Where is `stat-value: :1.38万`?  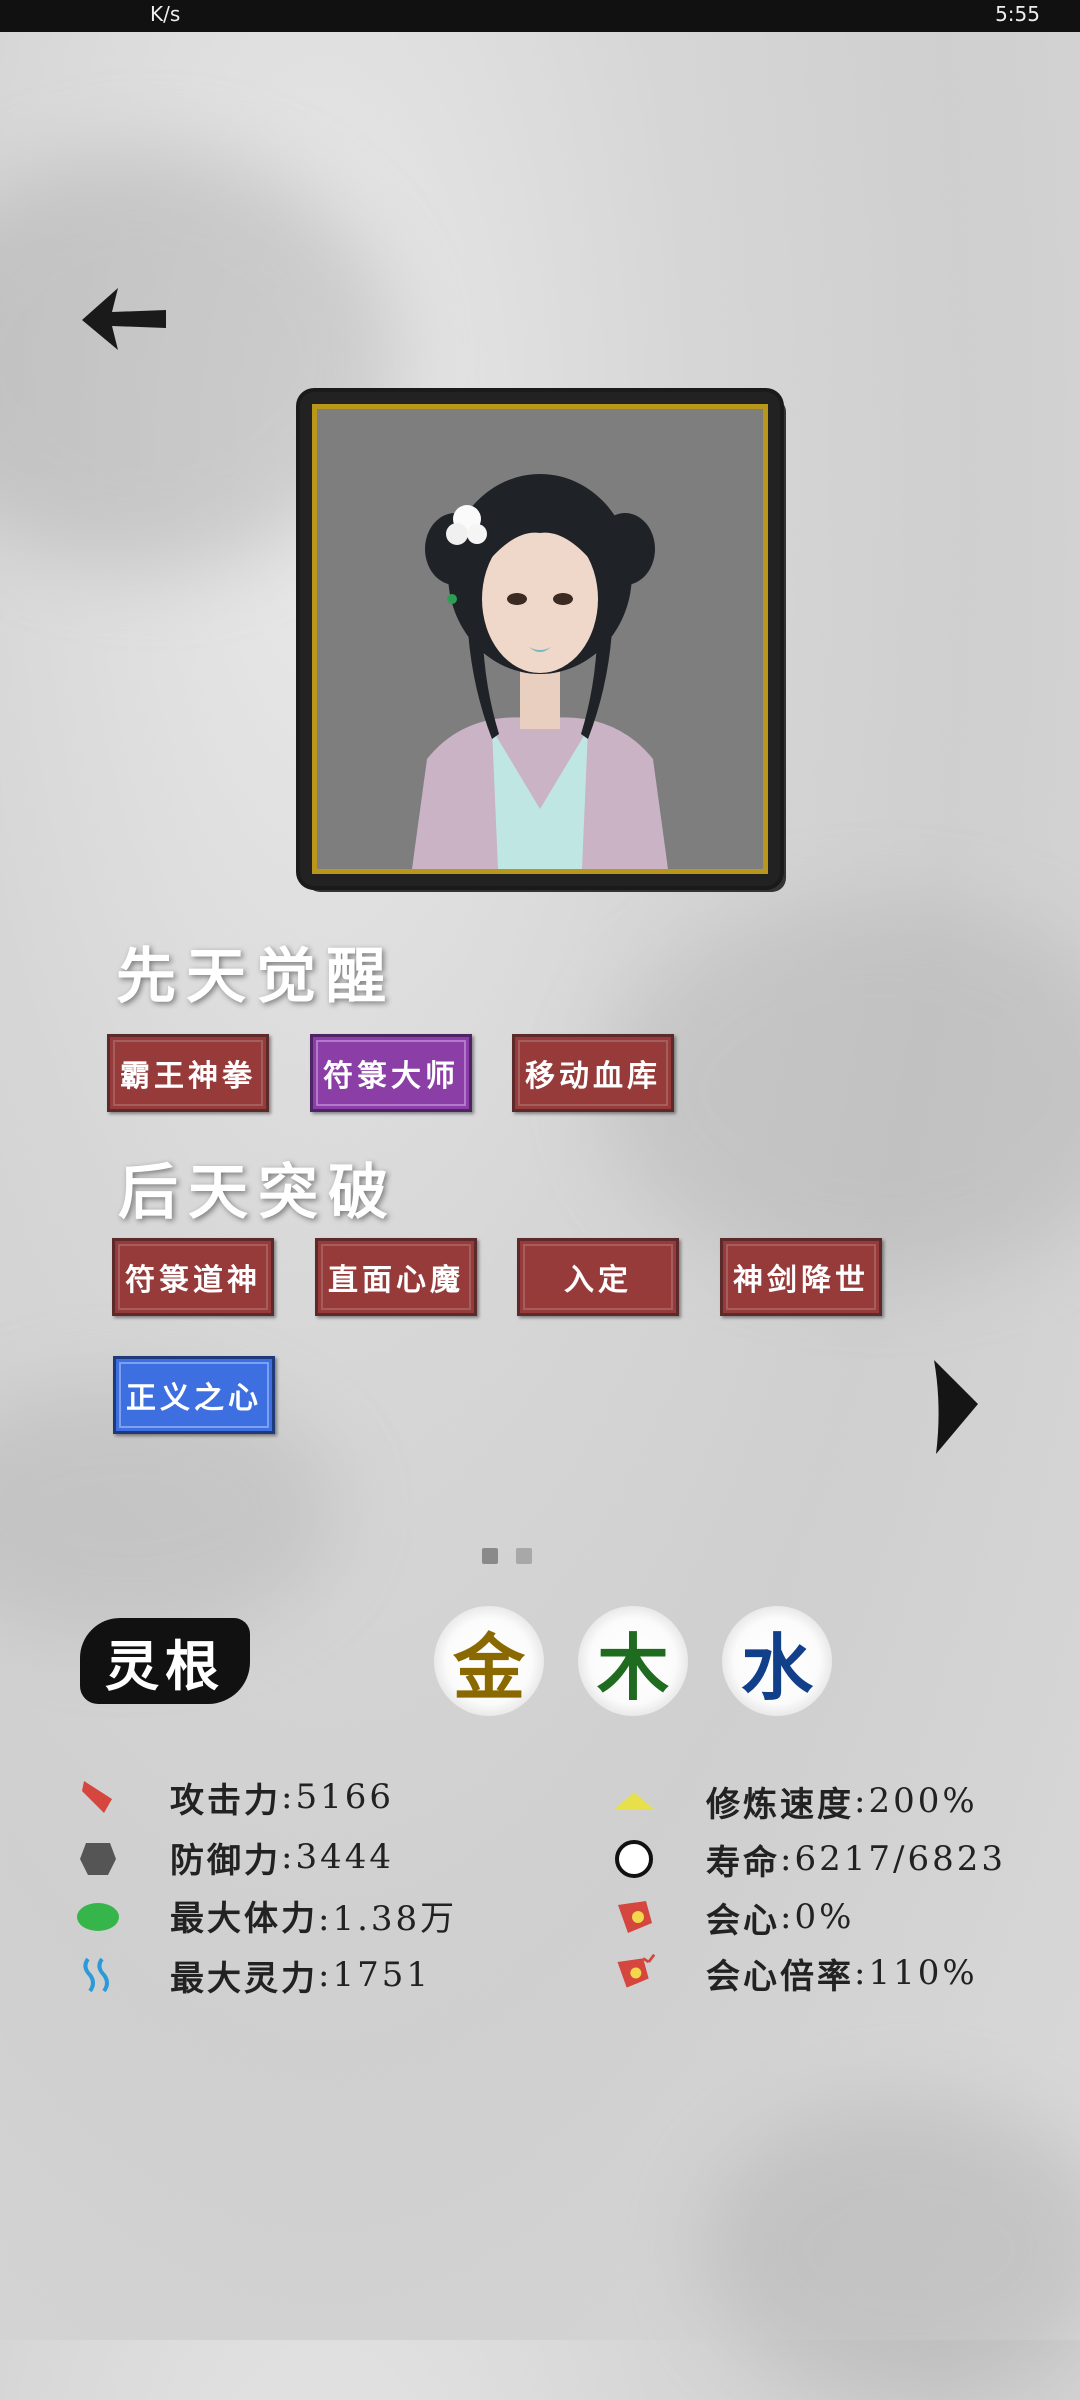 stat-value: :1.38万 is located at coordinates (388, 1918).